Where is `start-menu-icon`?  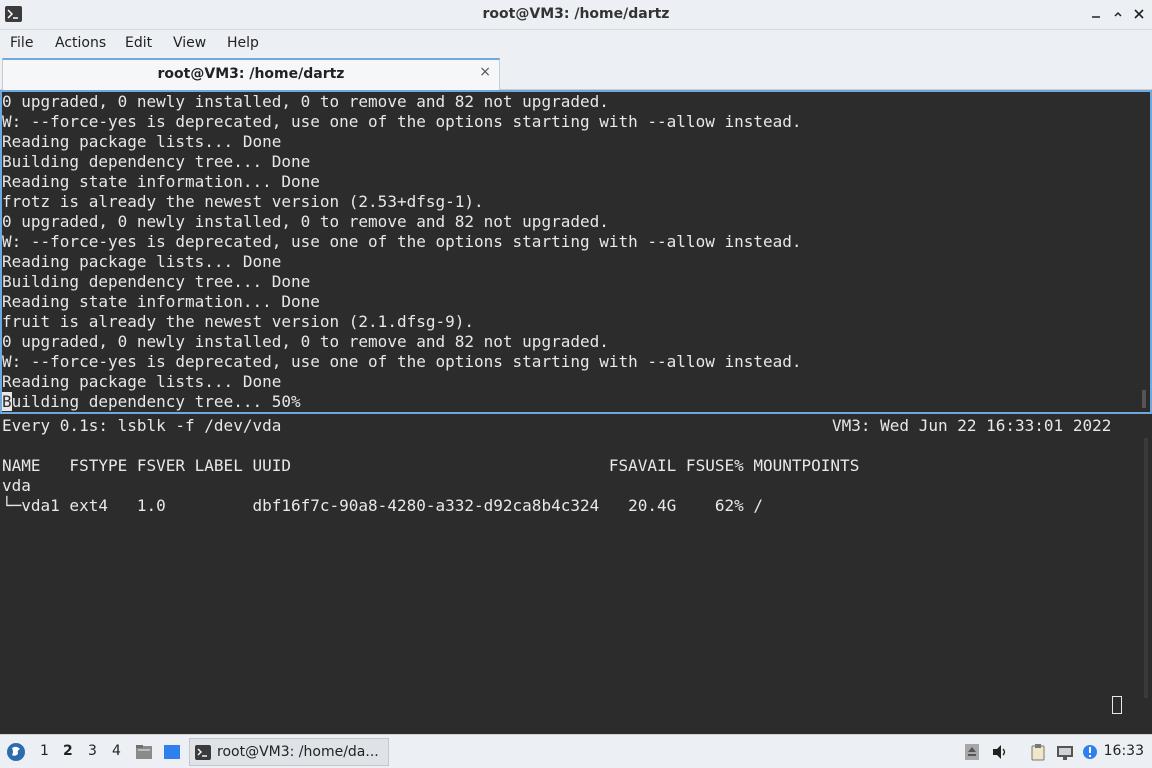 start-menu-icon is located at coordinates (16, 752).